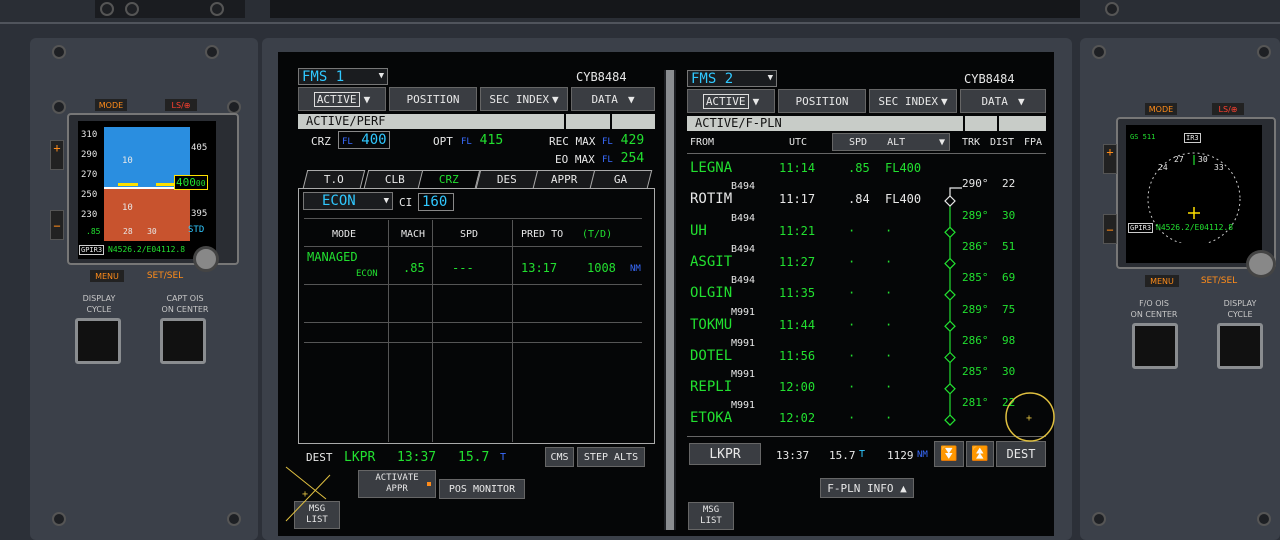 The width and height of the screenshot is (1280, 540). Describe the element at coordinates (797, 230) in the screenshot. I see `waypoint-utc: 11:21` at that location.